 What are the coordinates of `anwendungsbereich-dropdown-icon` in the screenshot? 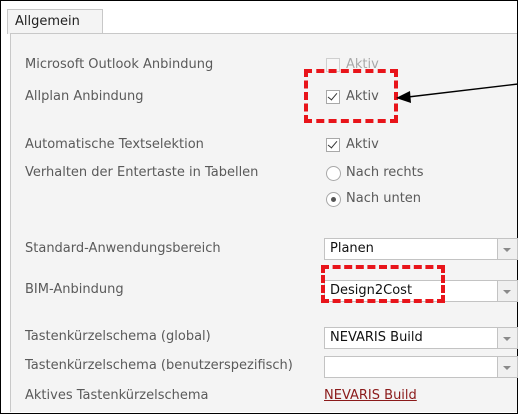 It's located at (508, 249).